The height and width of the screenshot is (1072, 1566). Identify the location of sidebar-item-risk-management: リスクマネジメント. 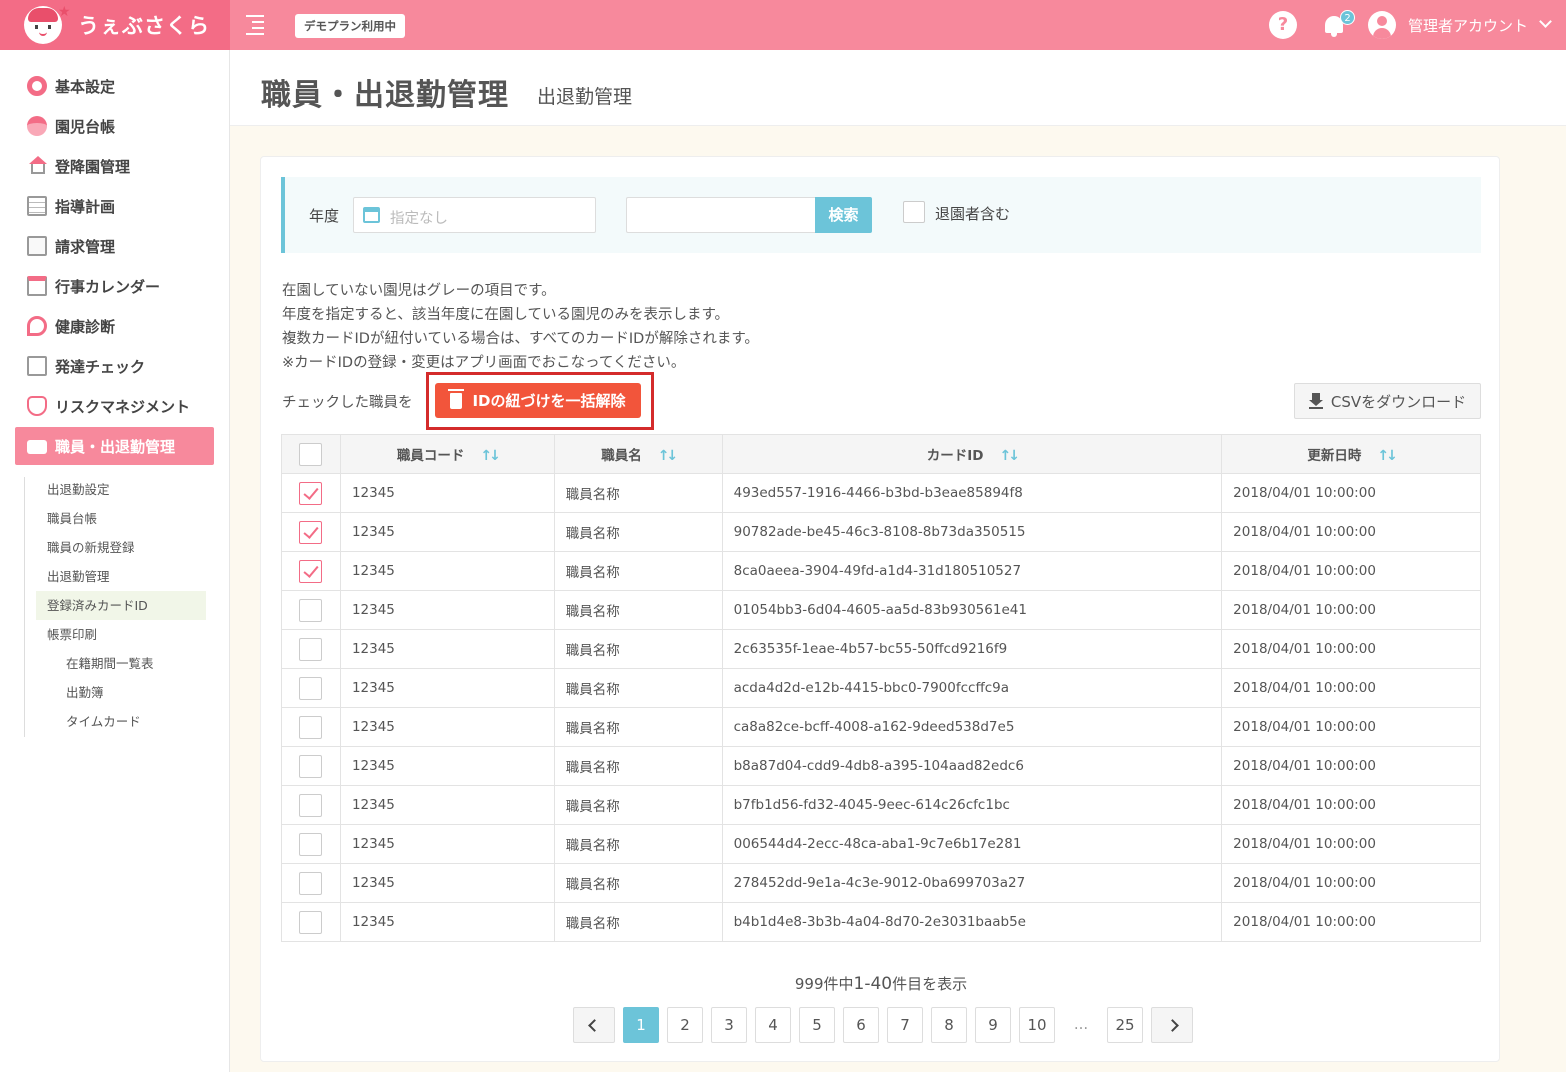
(114, 406).